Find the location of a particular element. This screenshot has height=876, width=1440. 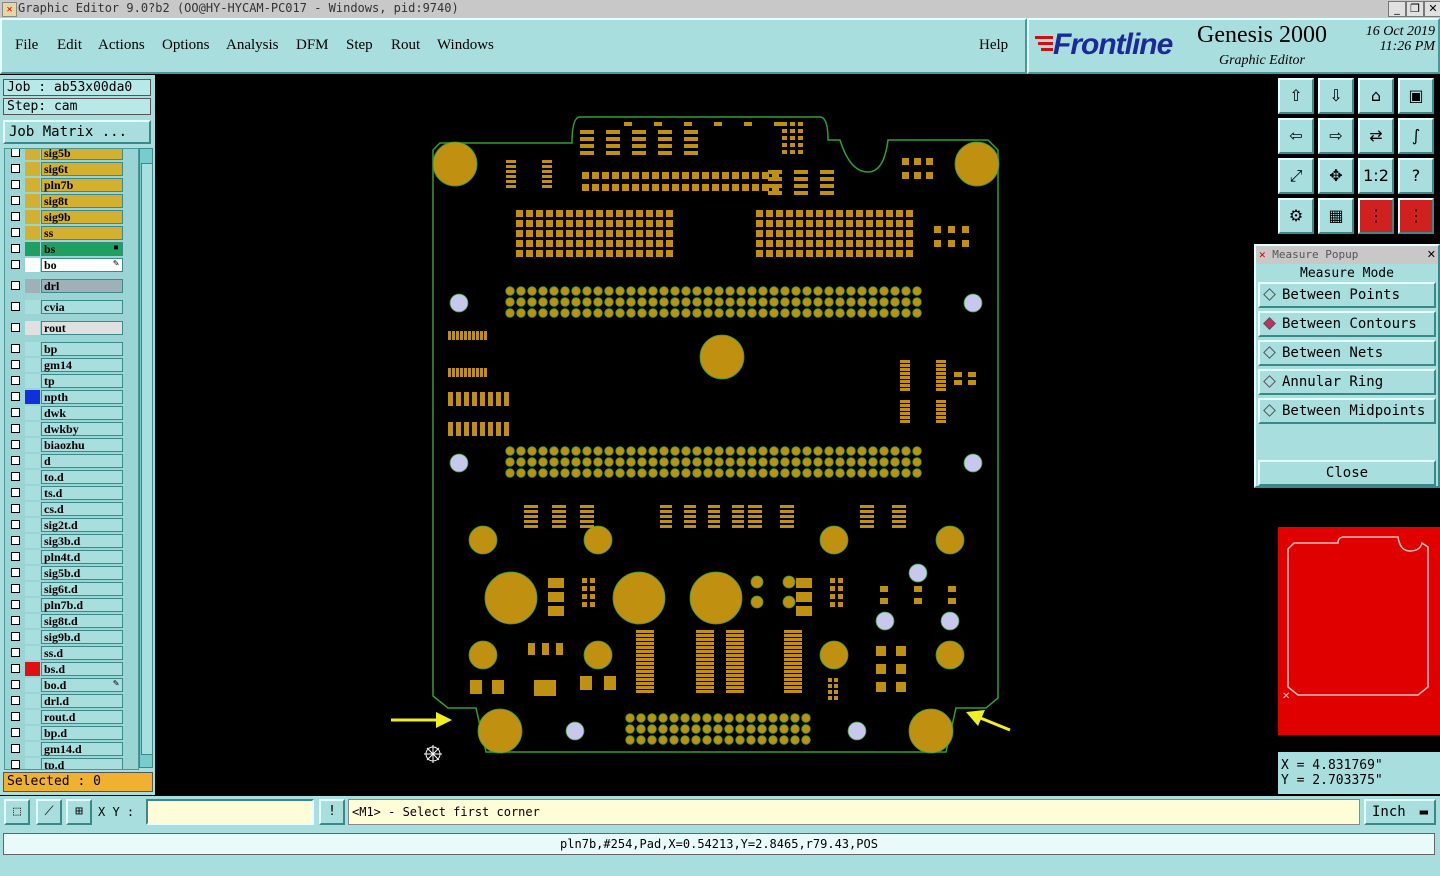

layer-row: sig9b is located at coordinates (71, 217).